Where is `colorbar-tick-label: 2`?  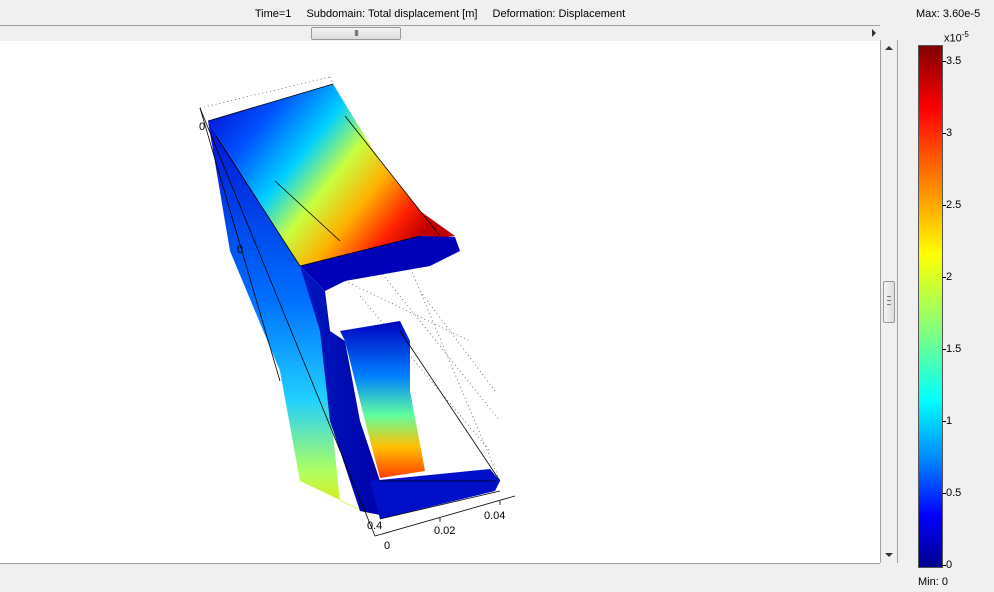
colorbar-tick-label: 2 is located at coordinates (949, 277).